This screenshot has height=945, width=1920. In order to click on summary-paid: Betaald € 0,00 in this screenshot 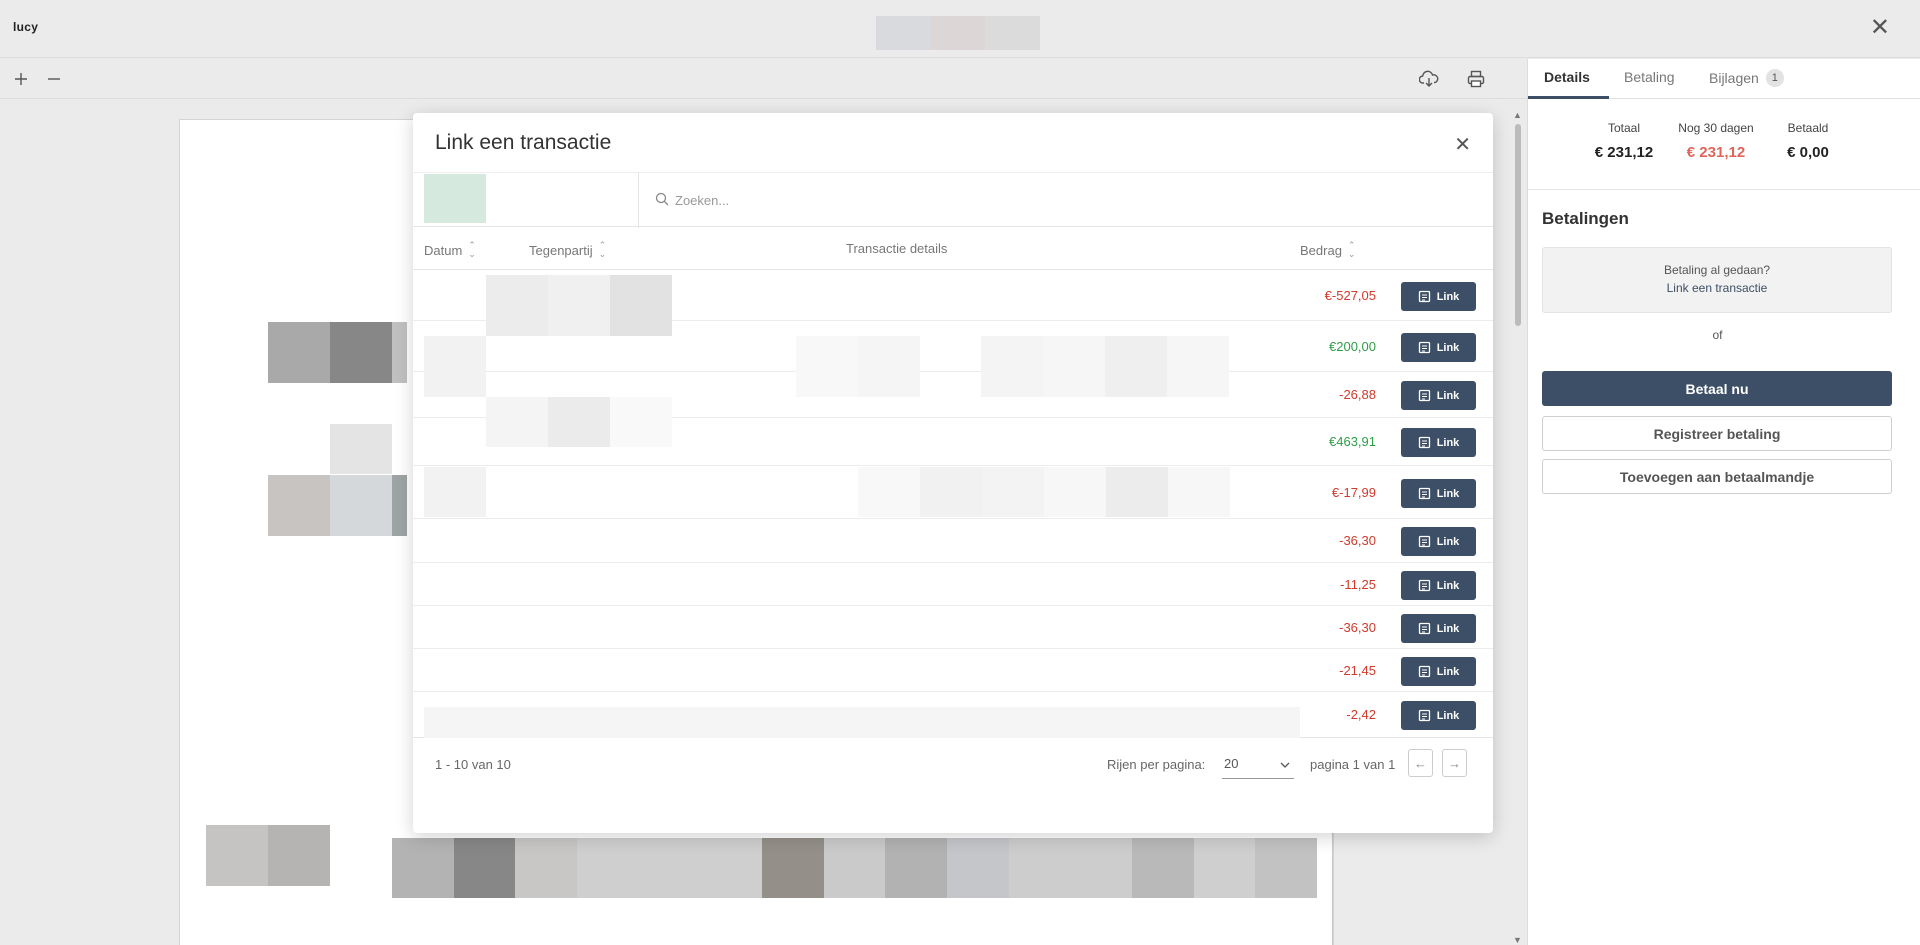, I will do `click(1808, 141)`.